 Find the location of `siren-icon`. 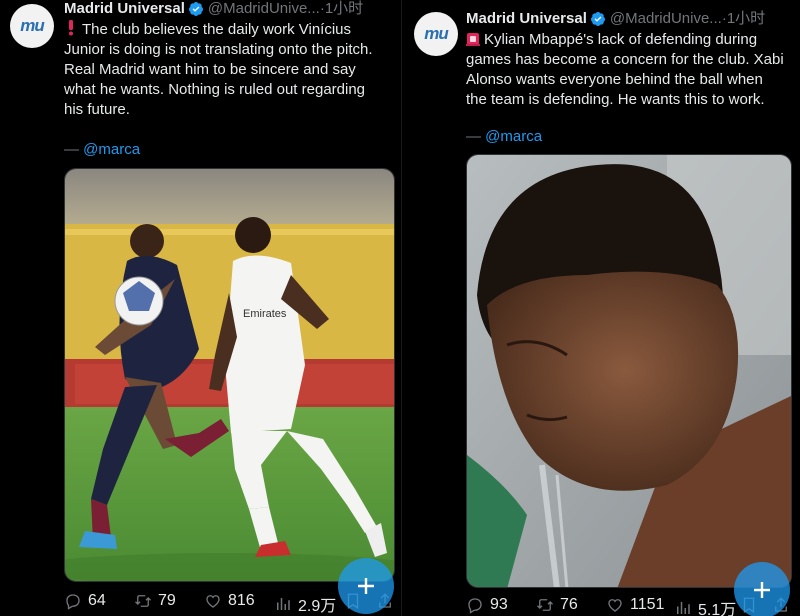

siren-icon is located at coordinates (473, 39).